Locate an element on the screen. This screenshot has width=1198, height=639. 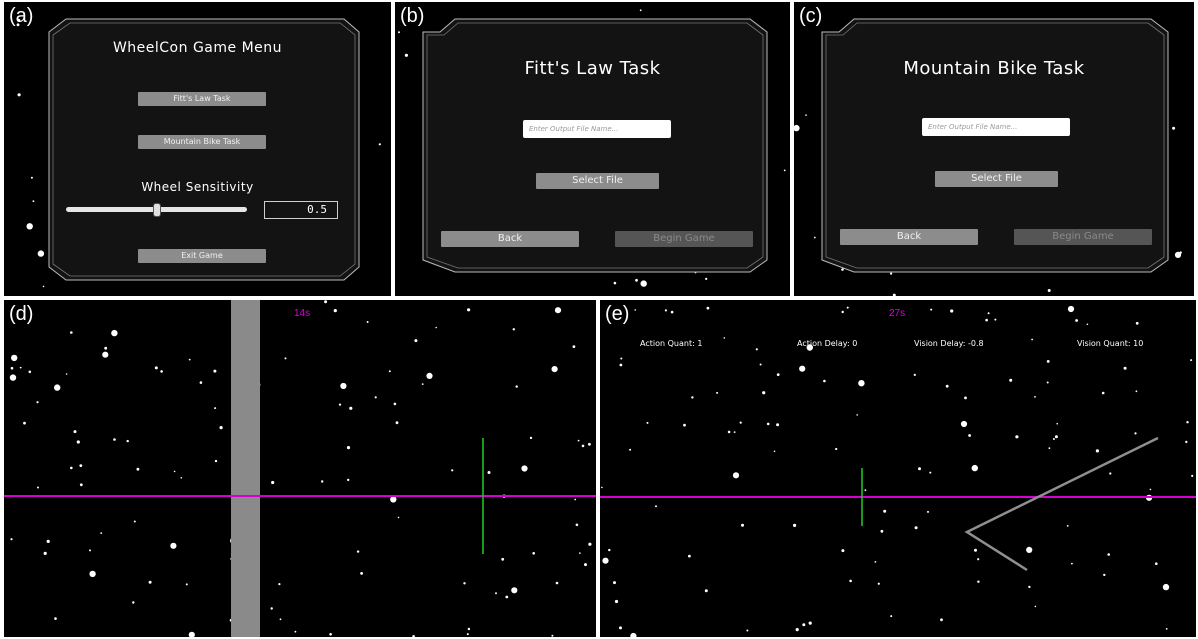
begin-game-button-bike: Begin Game is located at coordinates (1083, 237).